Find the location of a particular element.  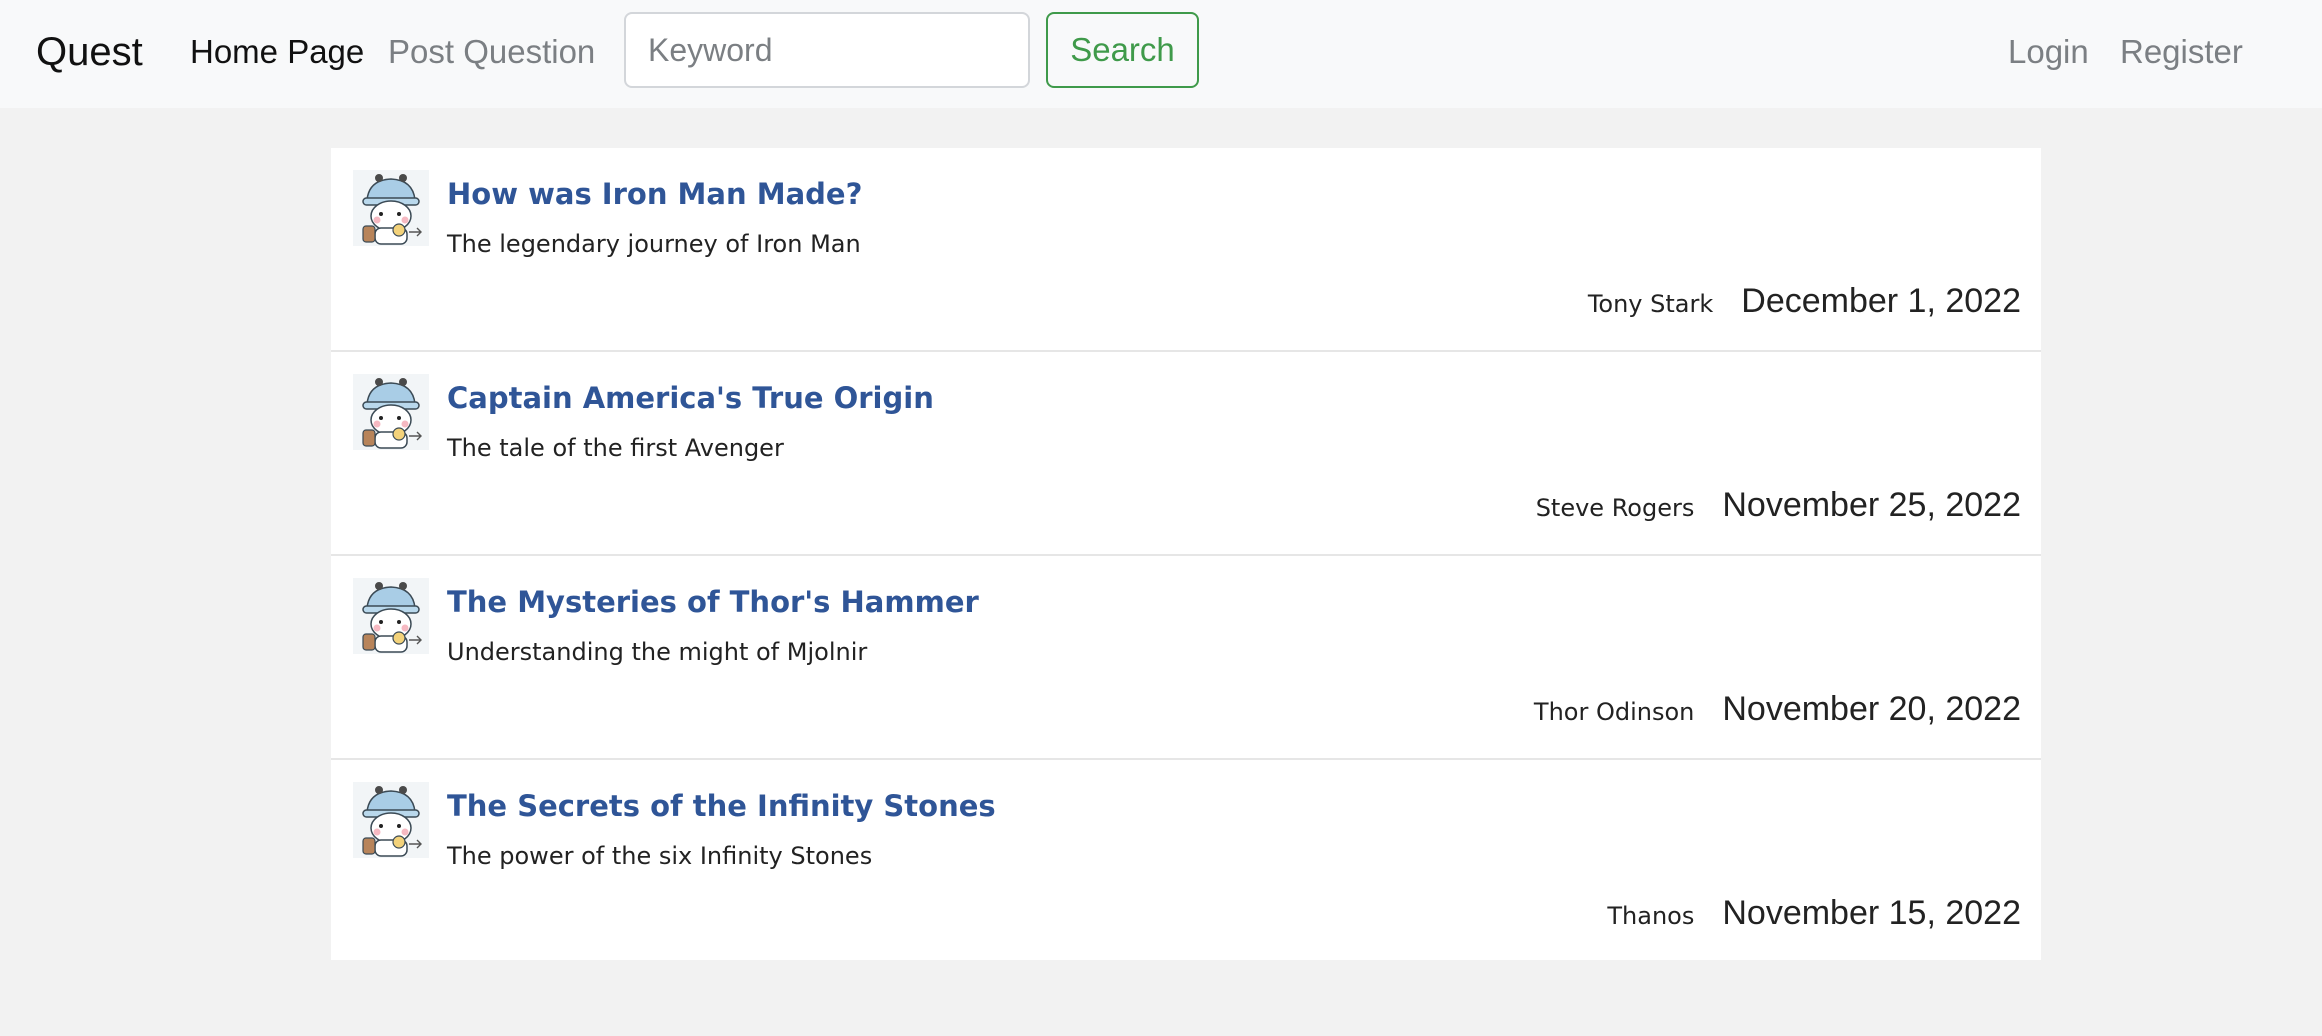

nav-home-link: Home Page is located at coordinates (277, 52).